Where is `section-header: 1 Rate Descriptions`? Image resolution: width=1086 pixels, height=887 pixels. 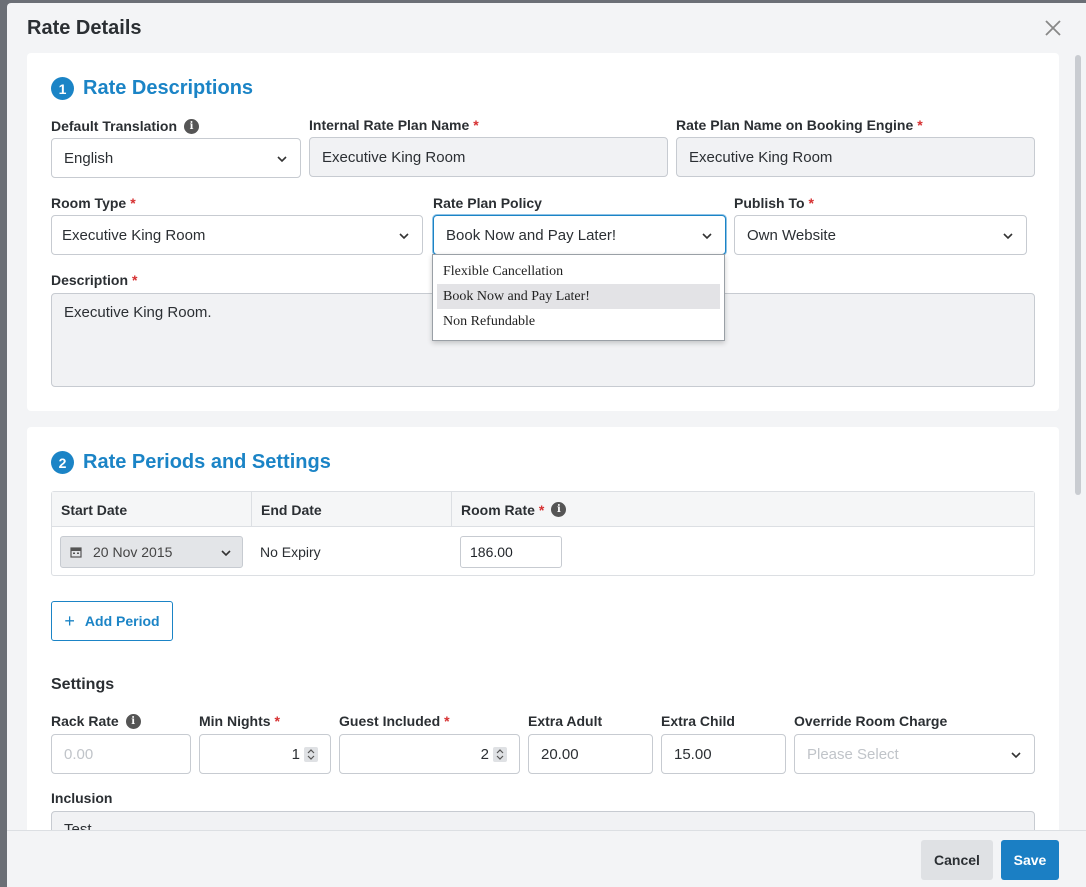
section-header: 1 Rate Descriptions is located at coordinates (152, 88).